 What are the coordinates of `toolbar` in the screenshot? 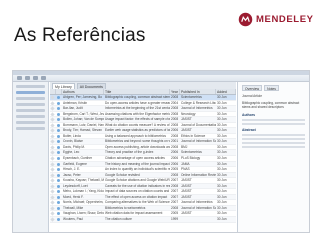 It's located at (161, 78).